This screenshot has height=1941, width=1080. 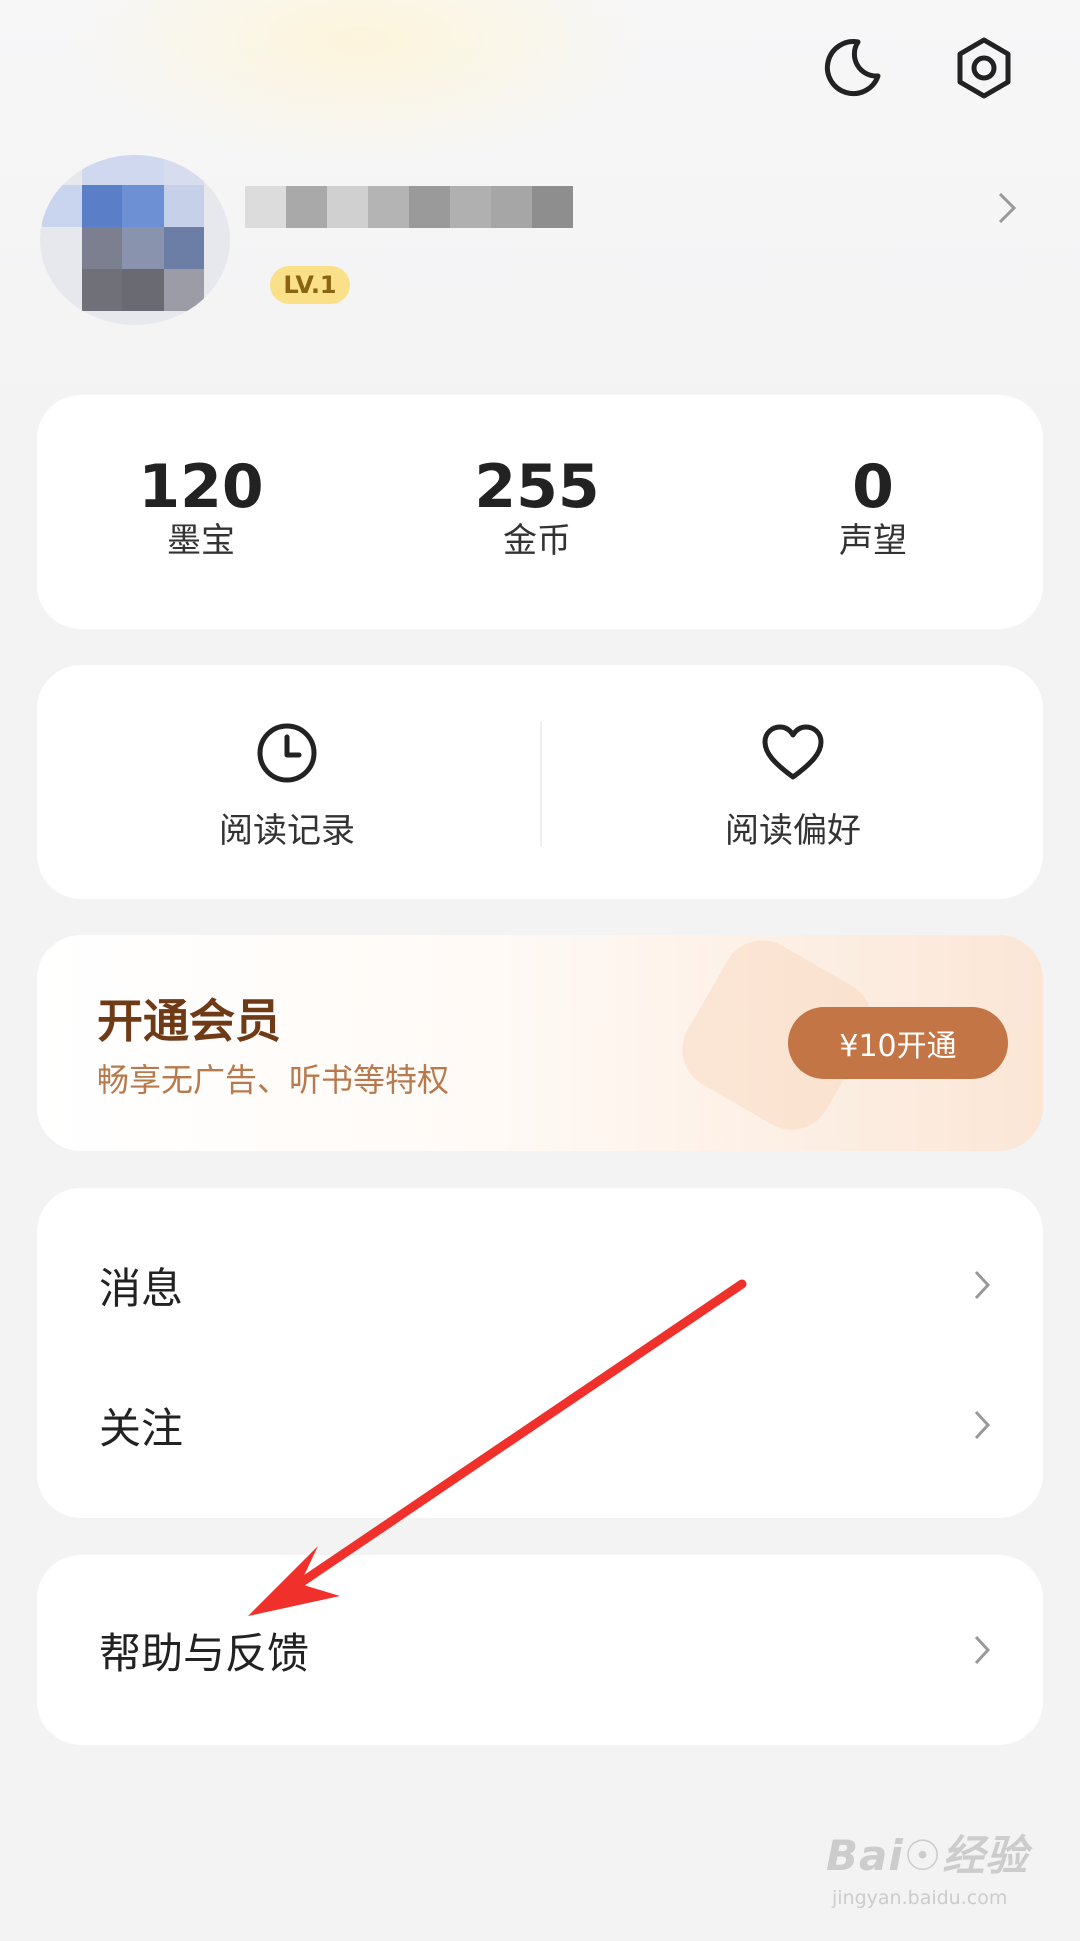 I want to click on menu-item-label: 消息, so click(x=141, y=1288).